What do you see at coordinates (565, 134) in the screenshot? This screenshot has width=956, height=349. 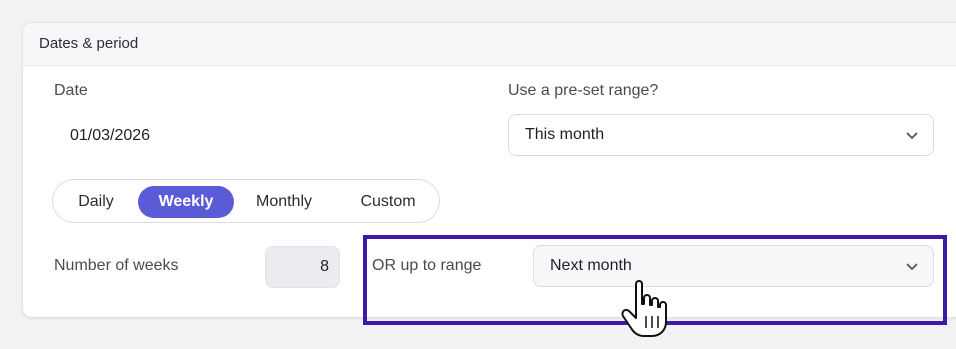 I see `preset-range-value: This month` at bounding box center [565, 134].